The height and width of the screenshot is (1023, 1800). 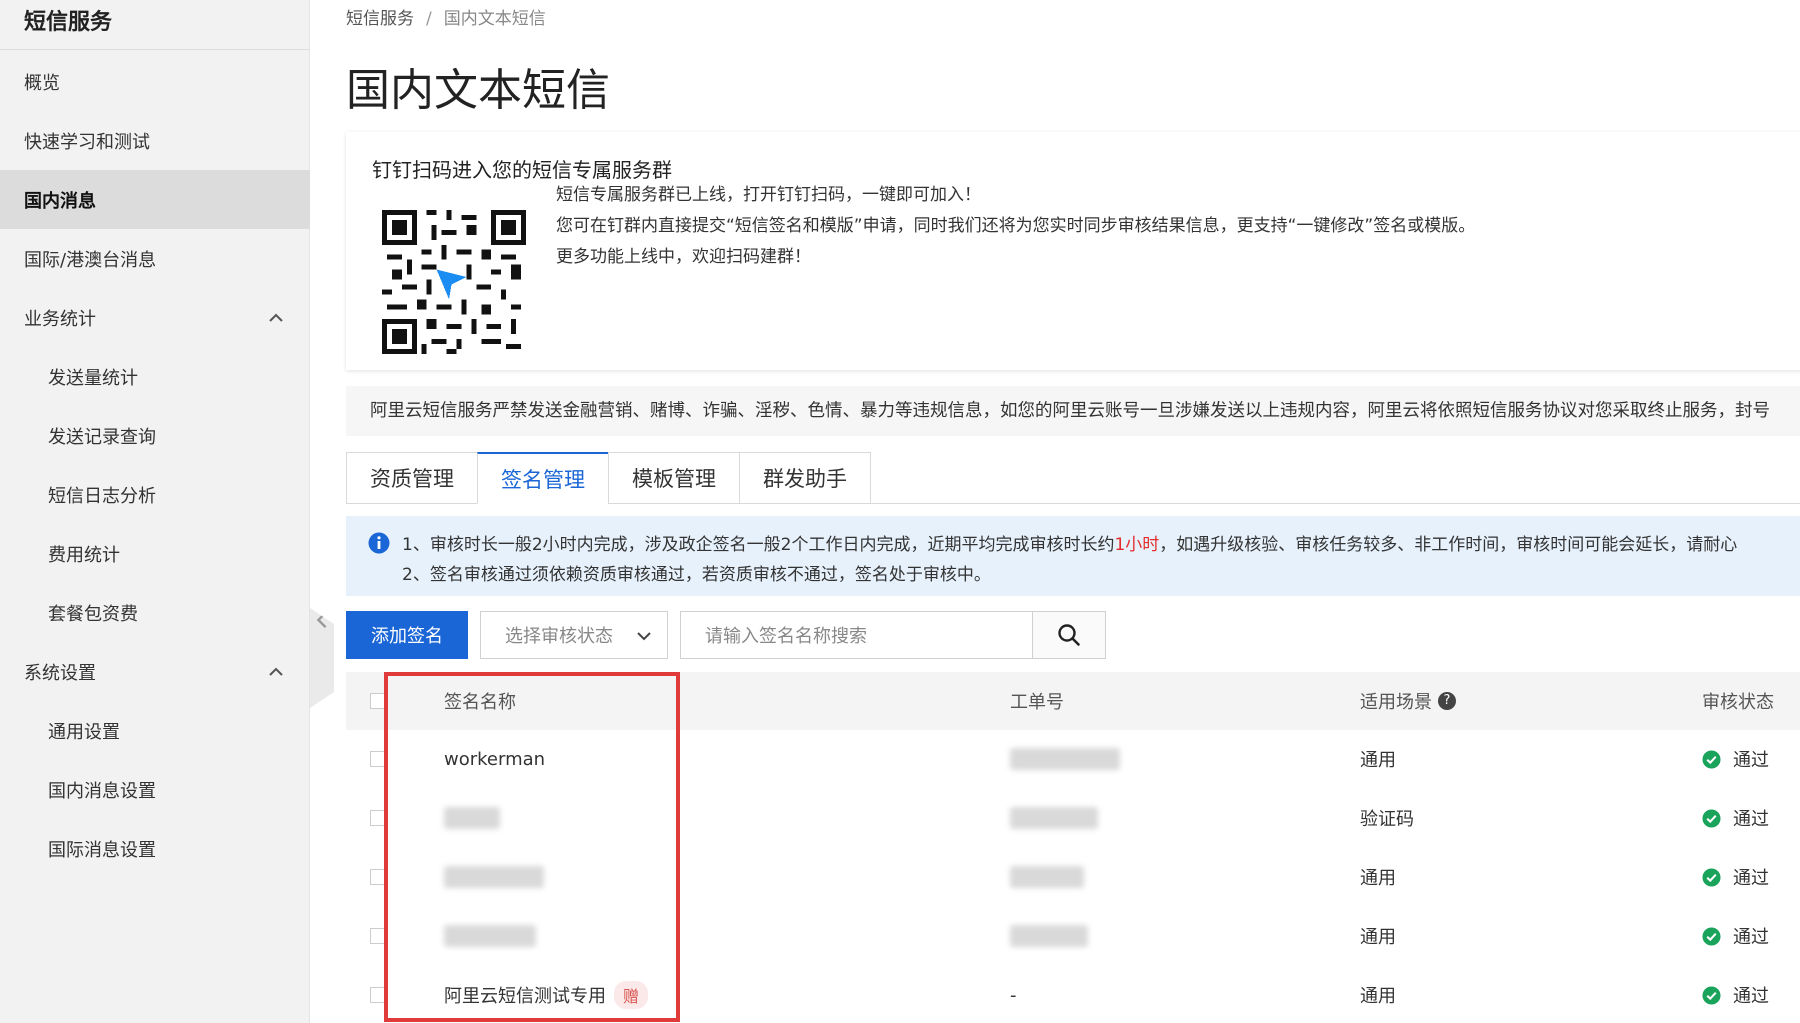 I want to click on status-select: 选择审核状态, so click(x=574, y=635).